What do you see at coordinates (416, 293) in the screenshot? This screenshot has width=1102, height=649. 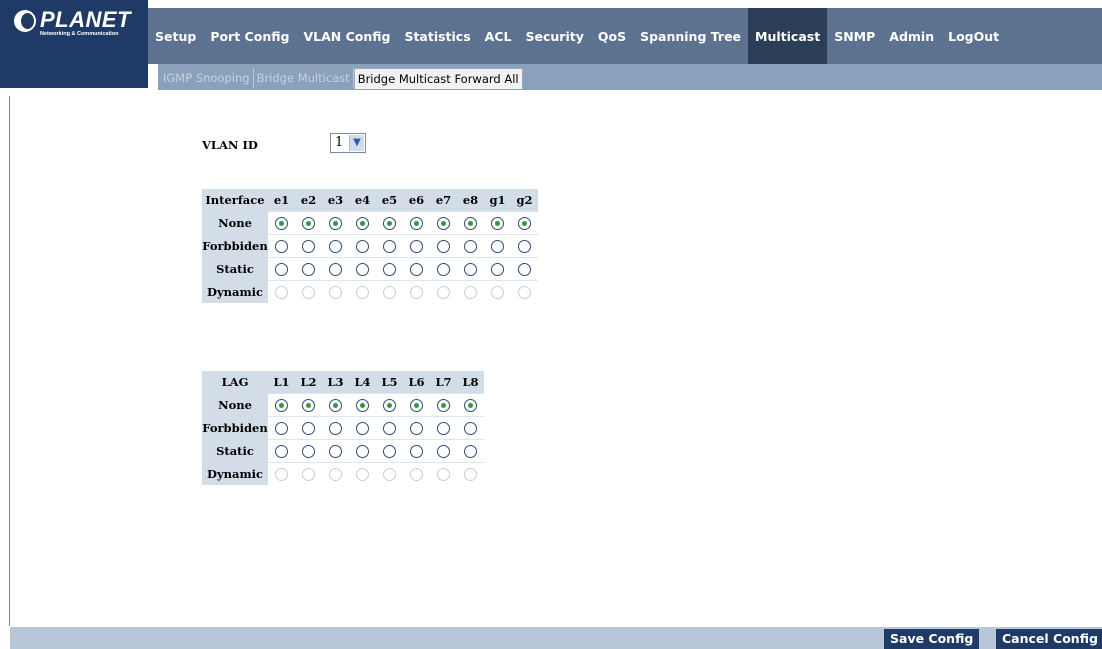 I see `radio-dynamic-e6` at bounding box center [416, 293].